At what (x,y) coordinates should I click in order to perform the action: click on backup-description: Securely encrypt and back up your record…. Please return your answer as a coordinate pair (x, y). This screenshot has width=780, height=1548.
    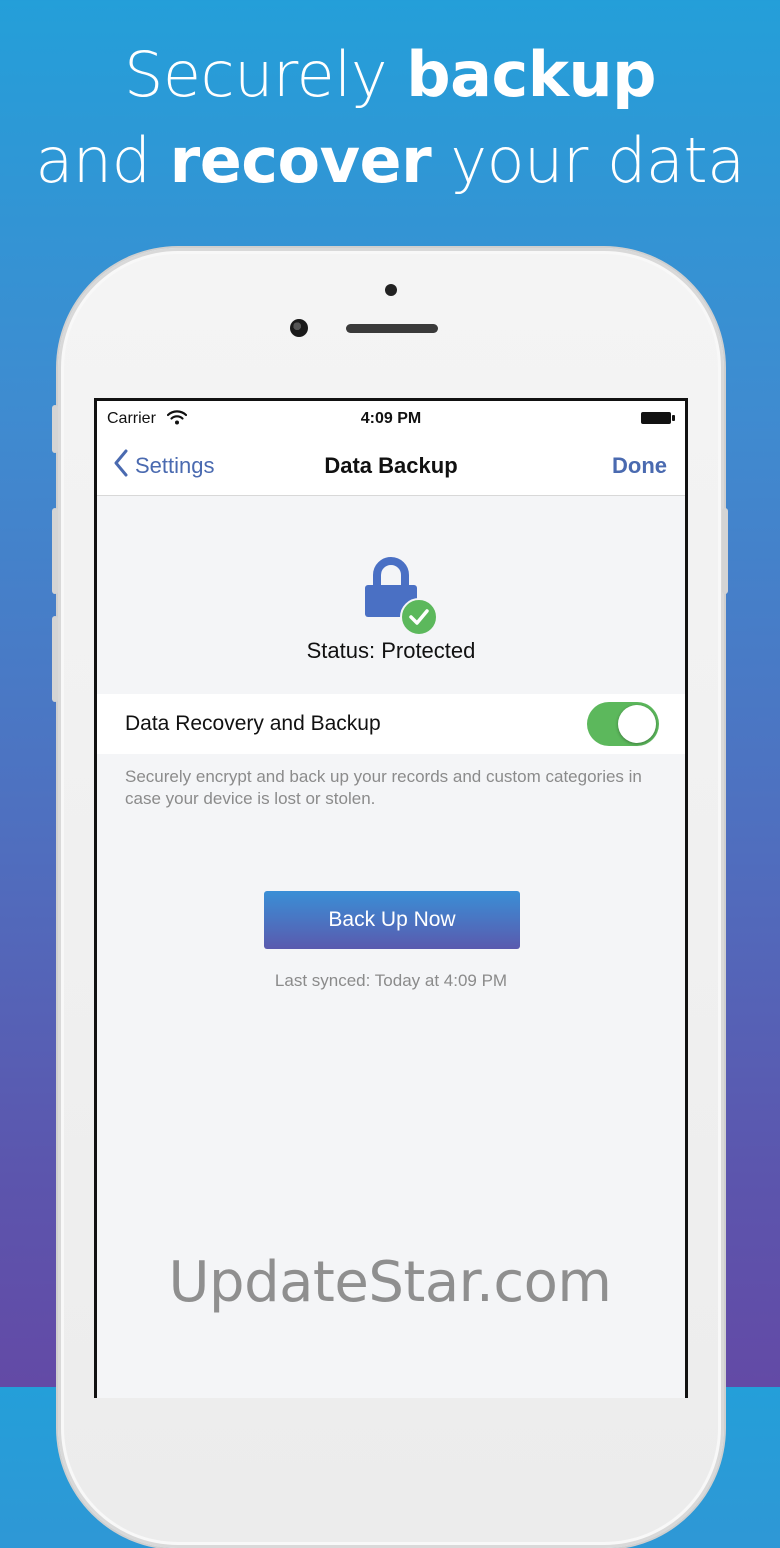
    Looking at the image, I should click on (383, 787).